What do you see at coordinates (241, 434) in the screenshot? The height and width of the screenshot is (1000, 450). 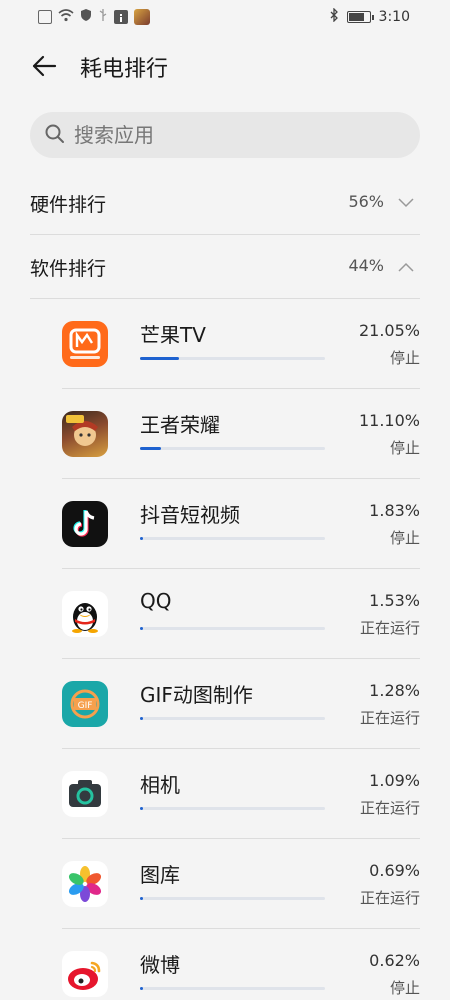 I see `app-row-honor-of-kings: 王者荣耀 11.10% 停止` at bounding box center [241, 434].